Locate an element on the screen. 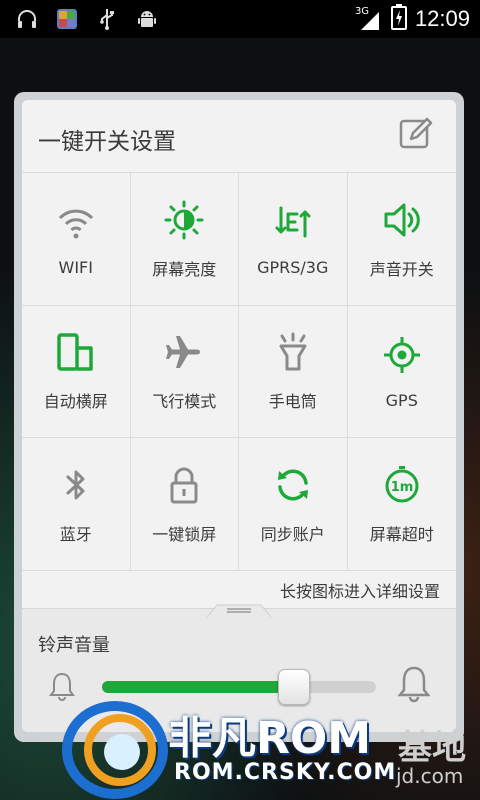 Image resolution: width=480 pixels, height=800 pixels. speaker-icon is located at coordinates (402, 220).